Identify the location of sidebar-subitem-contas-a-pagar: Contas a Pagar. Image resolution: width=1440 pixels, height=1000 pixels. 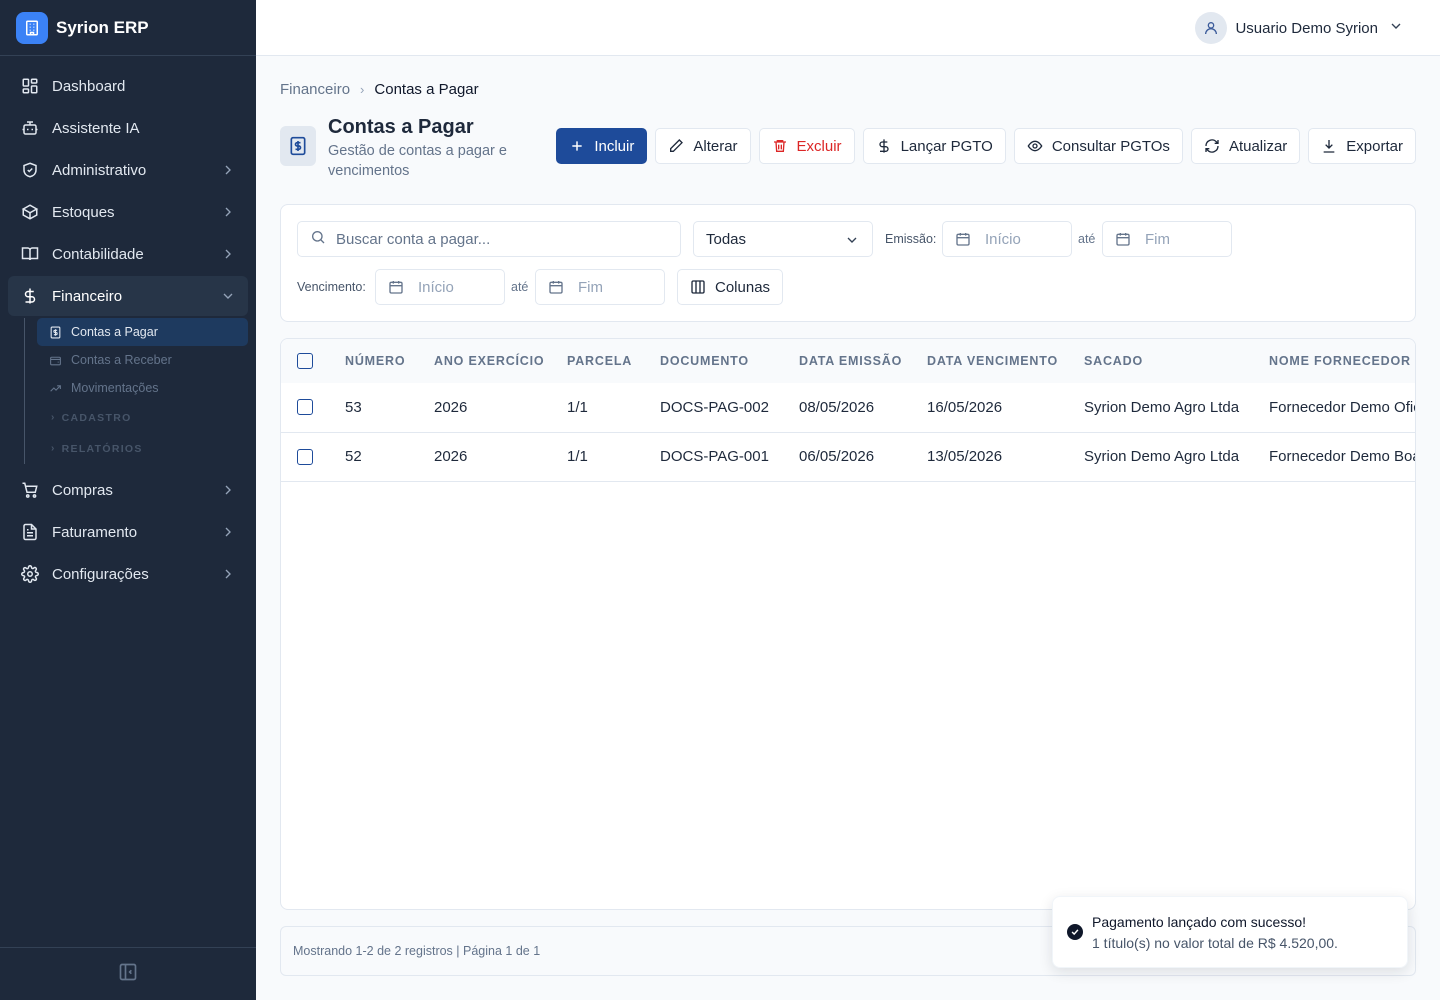
(142, 332).